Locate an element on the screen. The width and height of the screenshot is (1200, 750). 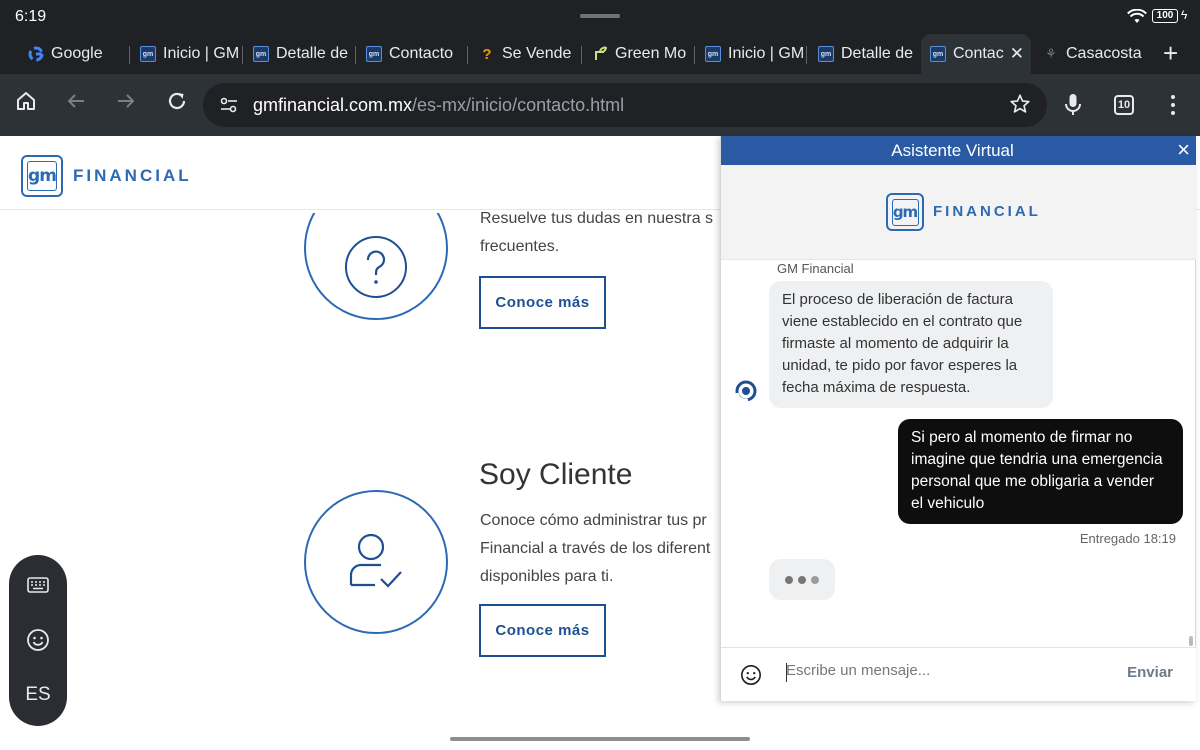
plant-icon is located at coordinates (600, 54).